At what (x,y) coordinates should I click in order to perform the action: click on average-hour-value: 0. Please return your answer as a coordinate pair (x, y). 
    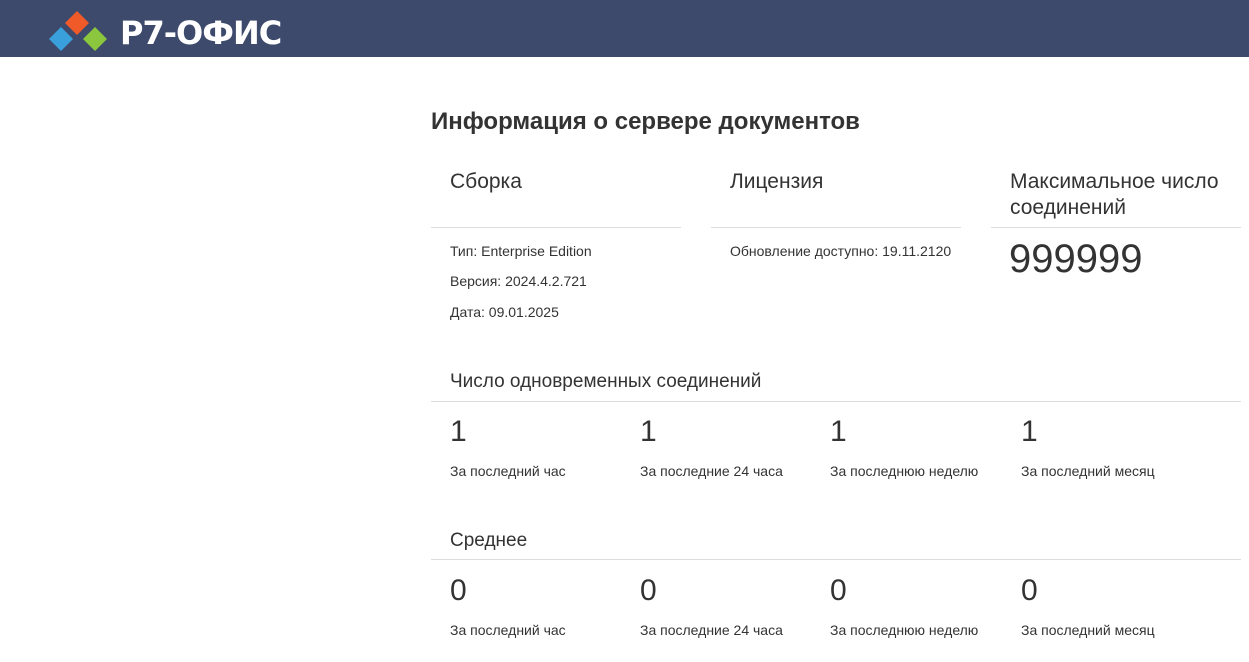
    Looking at the image, I should click on (458, 590).